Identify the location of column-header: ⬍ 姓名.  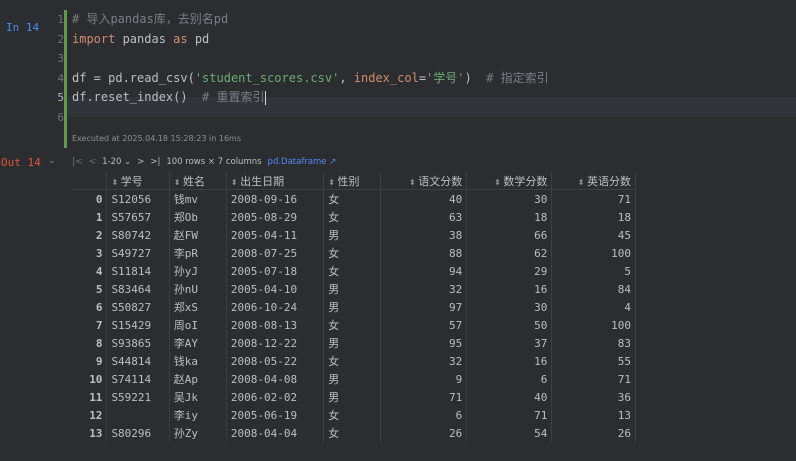
(198, 181).